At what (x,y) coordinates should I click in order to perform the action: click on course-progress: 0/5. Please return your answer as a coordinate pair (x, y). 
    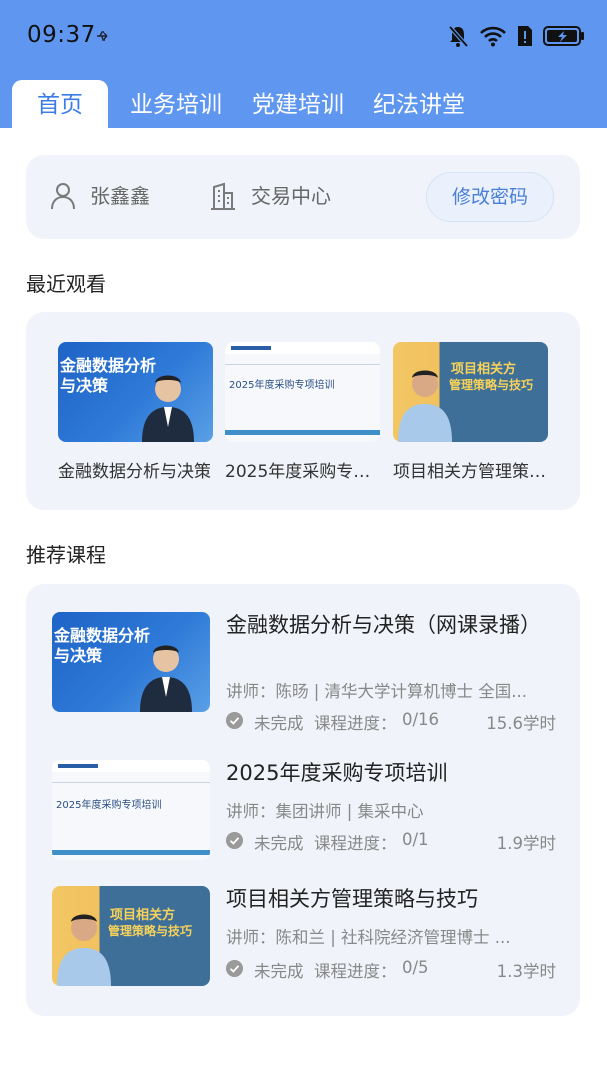
    Looking at the image, I should click on (415, 967).